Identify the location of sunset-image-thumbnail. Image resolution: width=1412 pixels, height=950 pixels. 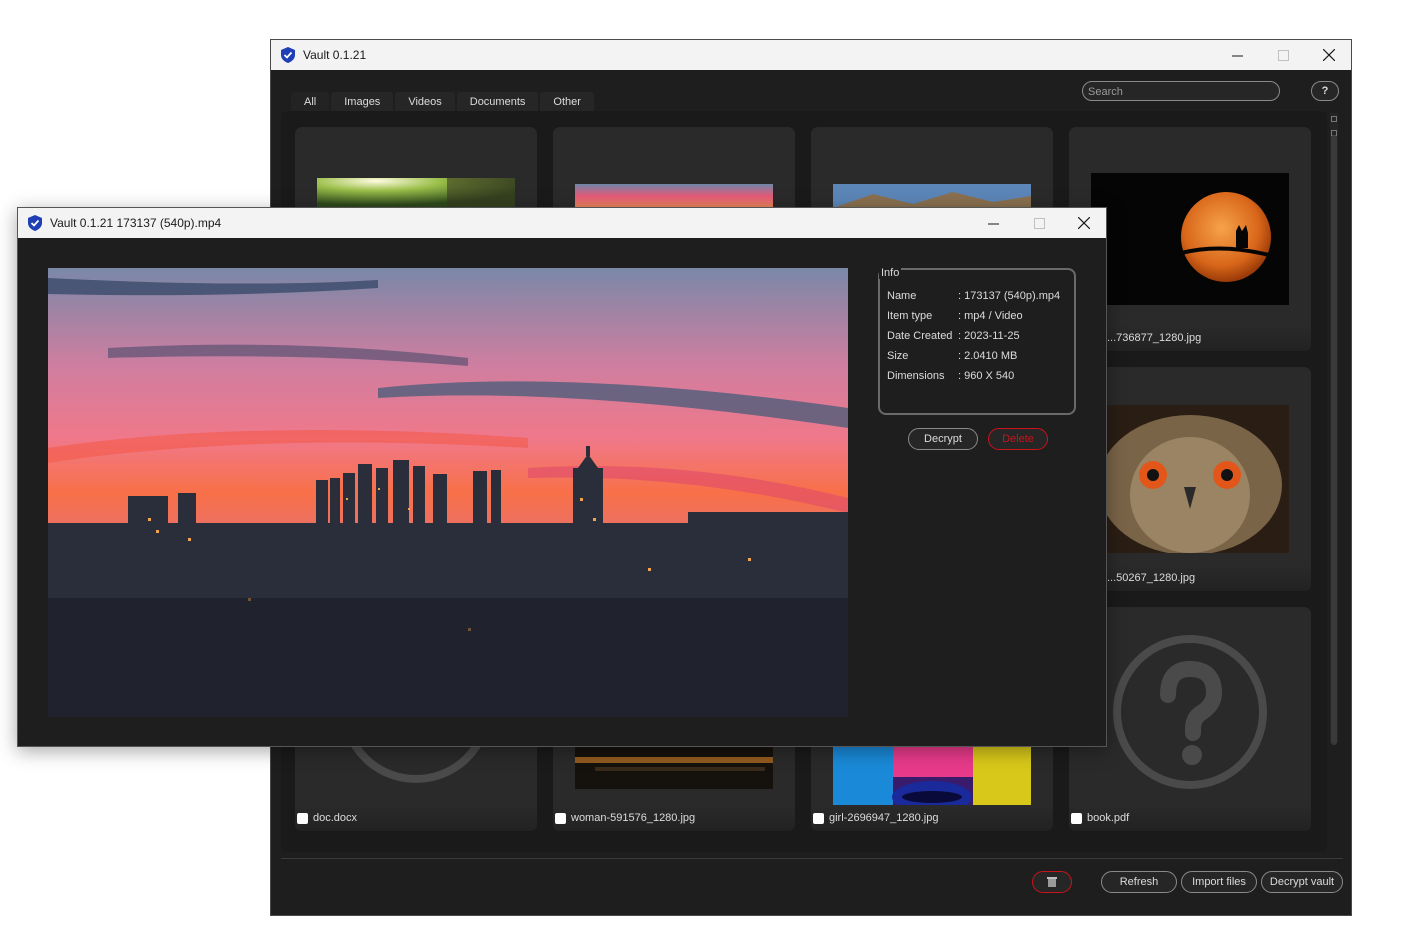
(674, 196).